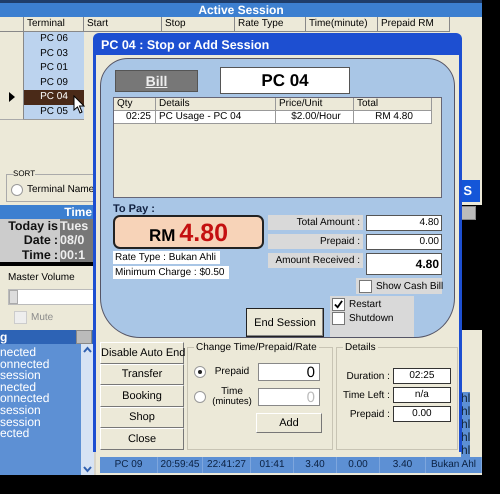  Describe the element at coordinates (185, 45) in the screenshot. I see `window-title: PC 04 : Stop or Add Session` at that location.